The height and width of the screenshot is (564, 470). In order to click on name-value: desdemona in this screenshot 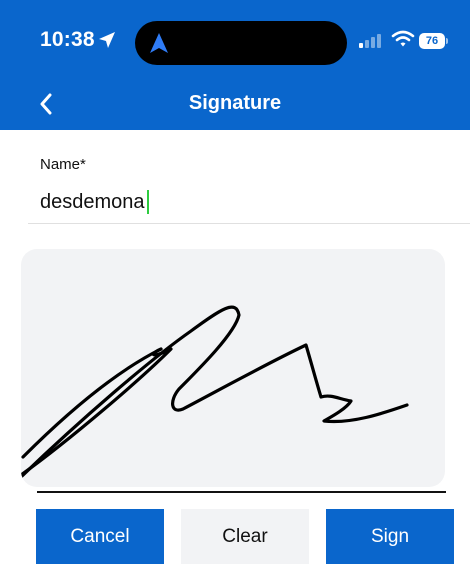, I will do `click(92, 201)`.